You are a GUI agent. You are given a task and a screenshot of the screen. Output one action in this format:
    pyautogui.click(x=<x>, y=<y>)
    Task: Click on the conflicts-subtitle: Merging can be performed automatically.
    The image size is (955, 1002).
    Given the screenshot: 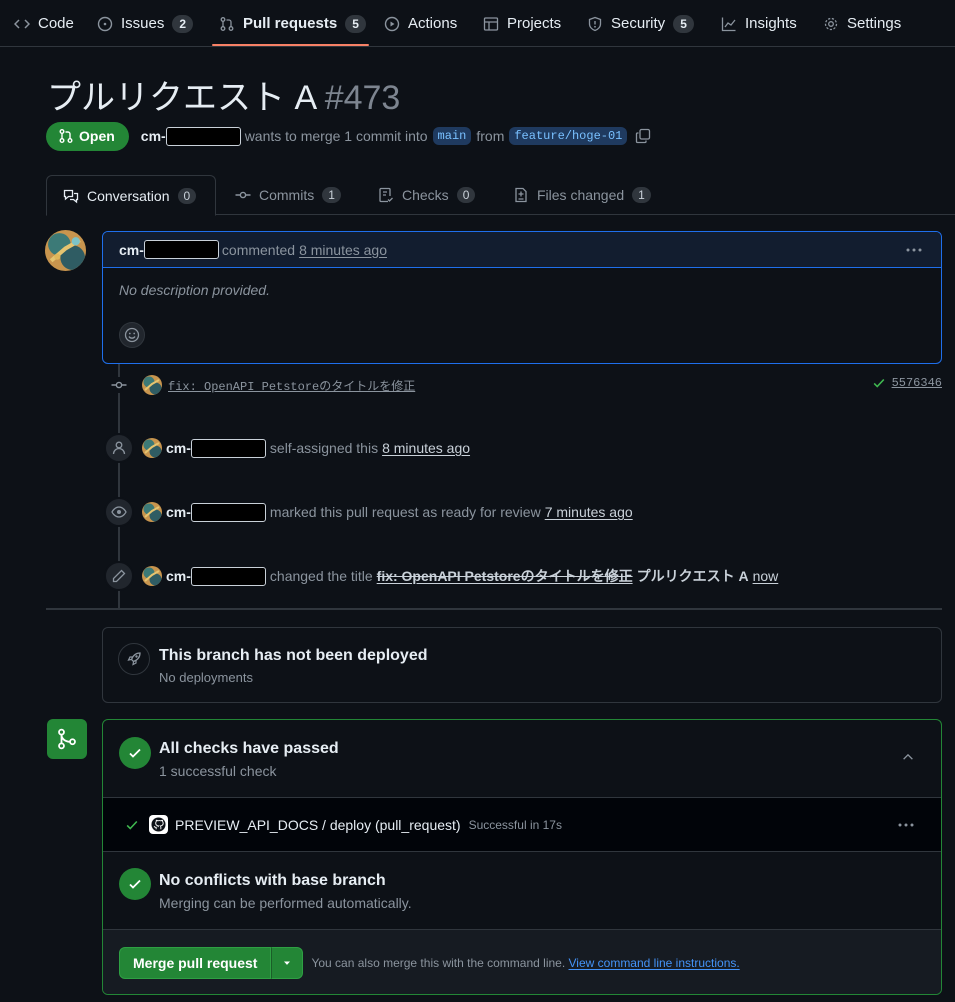 What is the action you would take?
    pyautogui.click(x=285, y=903)
    